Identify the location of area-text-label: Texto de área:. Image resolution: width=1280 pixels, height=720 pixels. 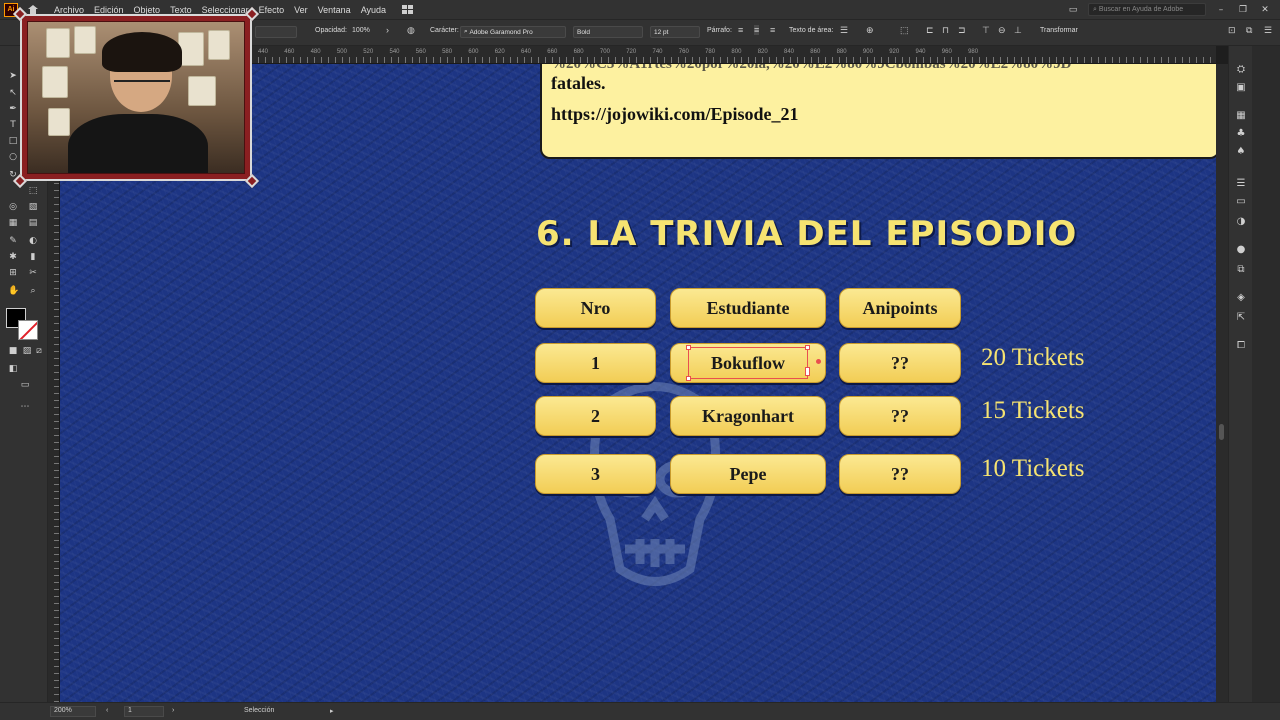
(811, 30).